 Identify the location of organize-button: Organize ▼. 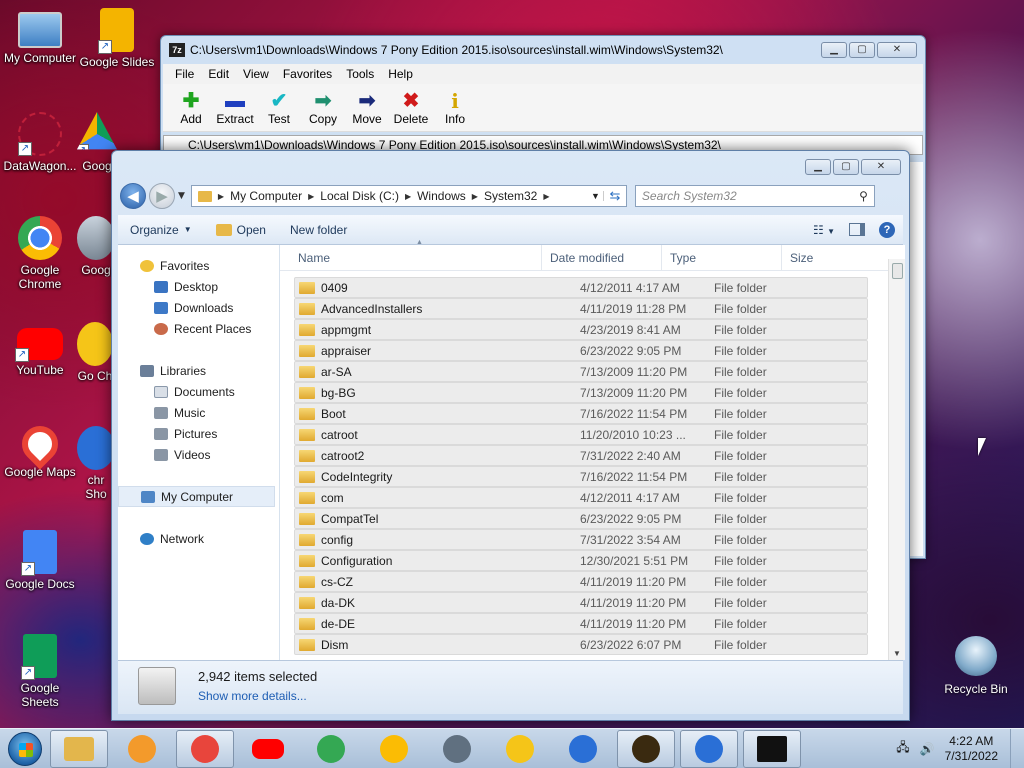
(161, 230).